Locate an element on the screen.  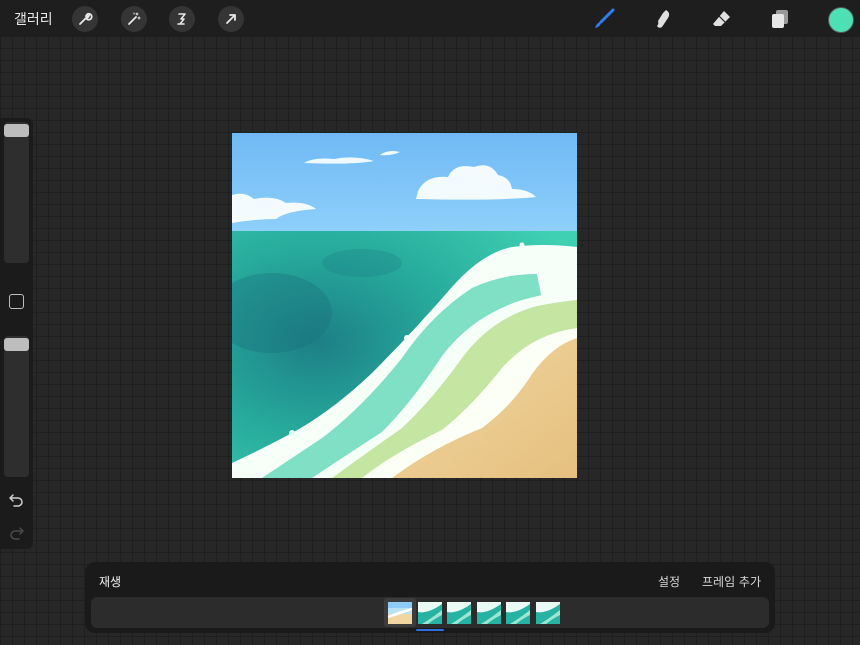
adjustments-magic-wand-icon is located at coordinates (134, 19).